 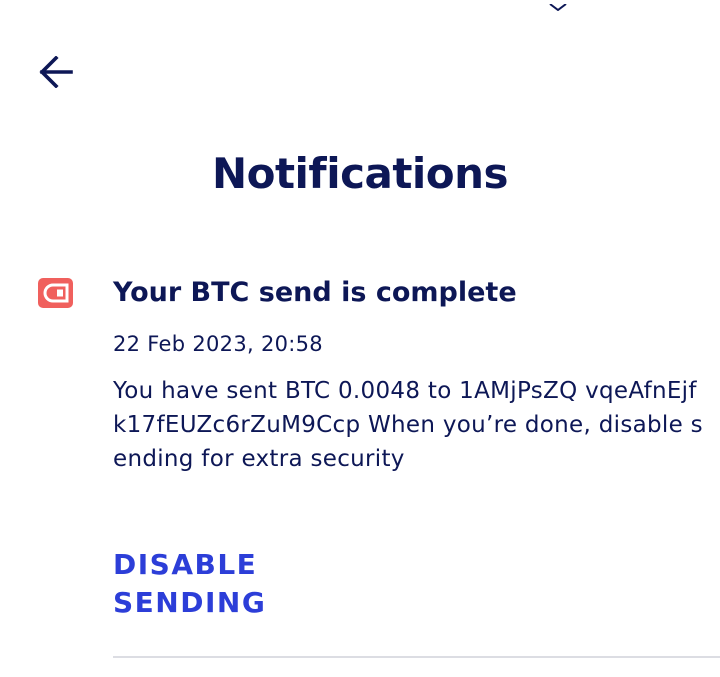 I want to click on arrow-left-icon, so click(x=56, y=72).